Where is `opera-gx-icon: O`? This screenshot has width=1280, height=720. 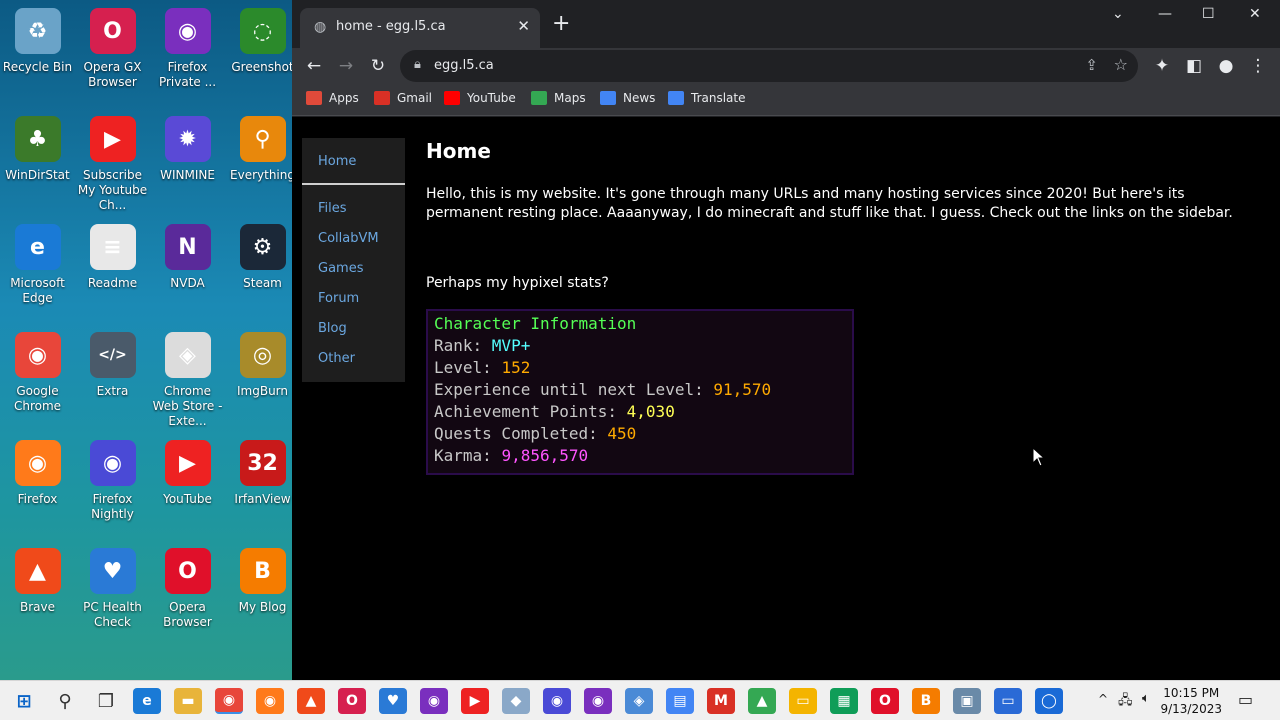 opera-gx-icon: O is located at coordinates (352, 701).